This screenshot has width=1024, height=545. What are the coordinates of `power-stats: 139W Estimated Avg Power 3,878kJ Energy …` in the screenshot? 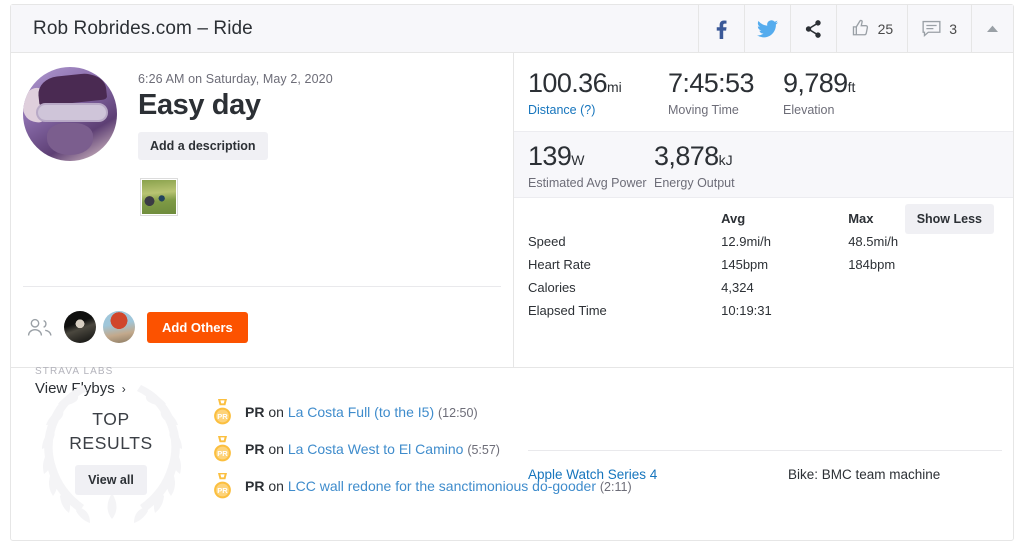 It's located at (763, 164).